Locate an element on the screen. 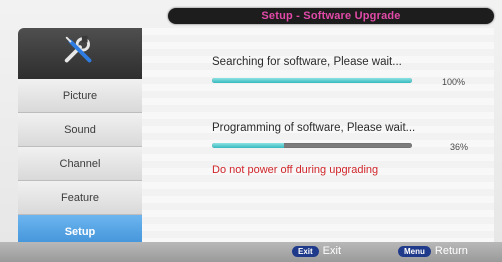  sidebar-item-picture: Picture is located at coordinates (80, 96).